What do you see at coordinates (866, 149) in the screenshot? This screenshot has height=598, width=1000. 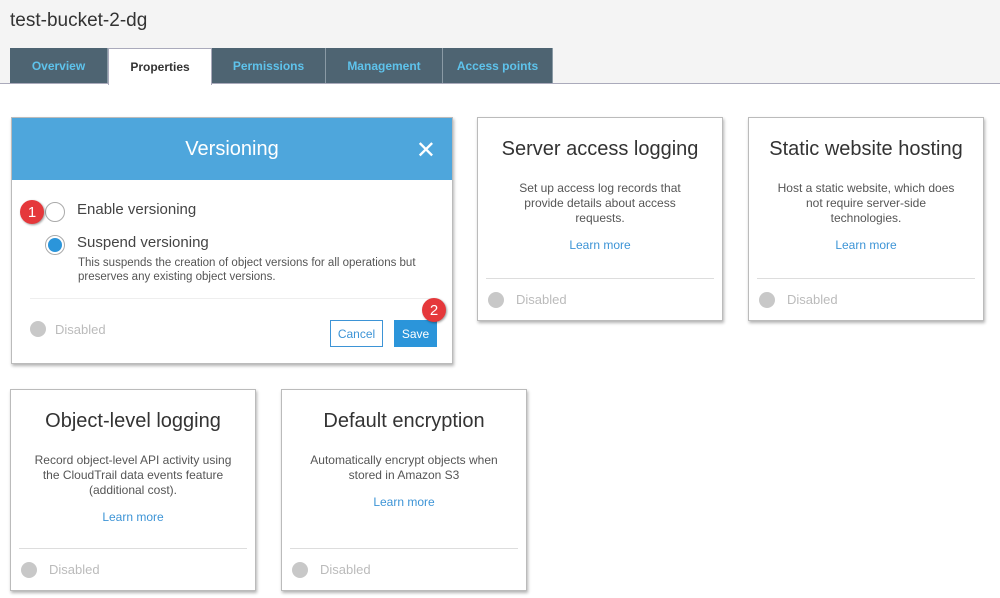 I see `card-title: Static website hosting` at bounding box center [866, 149].